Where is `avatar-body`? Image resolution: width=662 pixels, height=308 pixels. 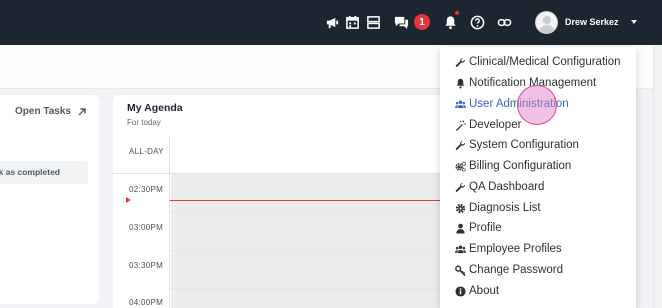 avatar-body is located at coordinates (547, 29).